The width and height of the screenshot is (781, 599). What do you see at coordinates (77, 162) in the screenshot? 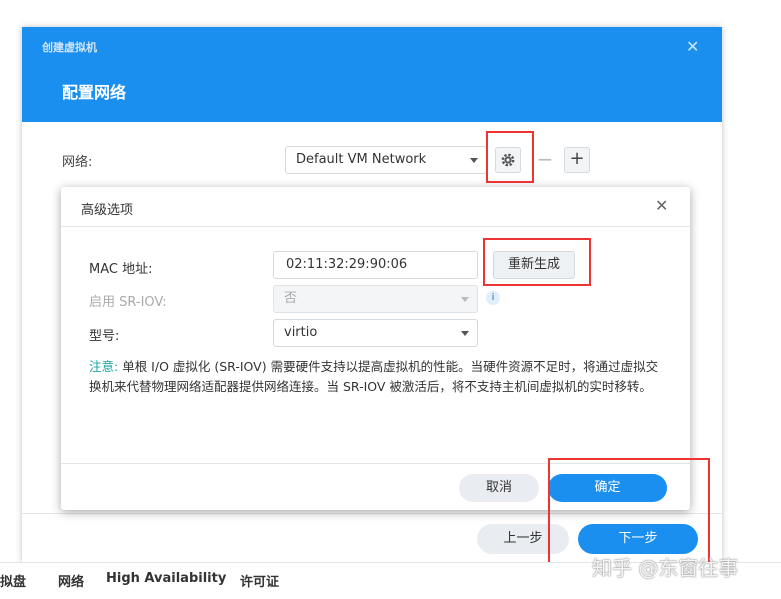
I see `network-label: 网络:` at bounding box center [77, 162].